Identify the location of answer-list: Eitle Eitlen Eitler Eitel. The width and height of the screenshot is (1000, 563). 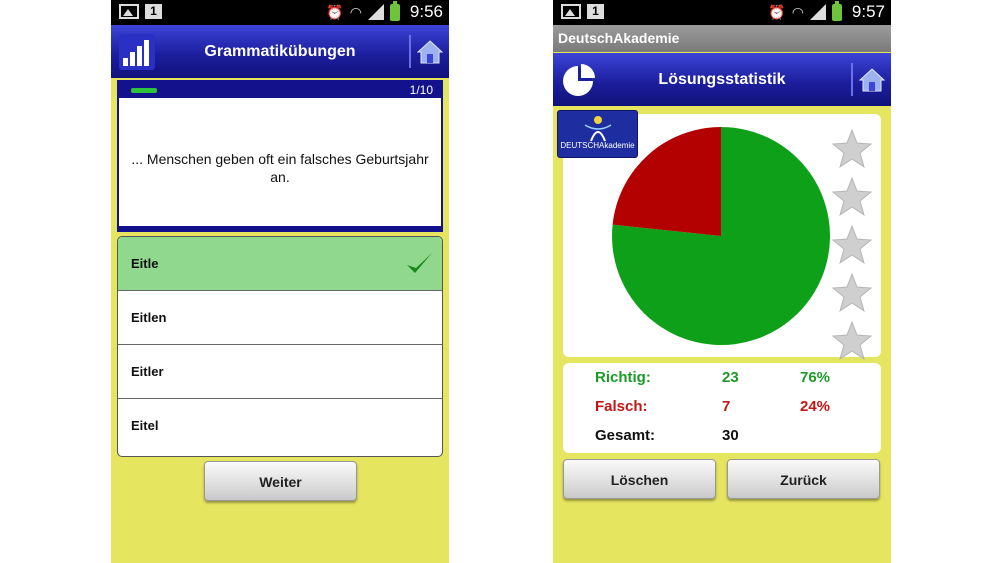
(280, 346).